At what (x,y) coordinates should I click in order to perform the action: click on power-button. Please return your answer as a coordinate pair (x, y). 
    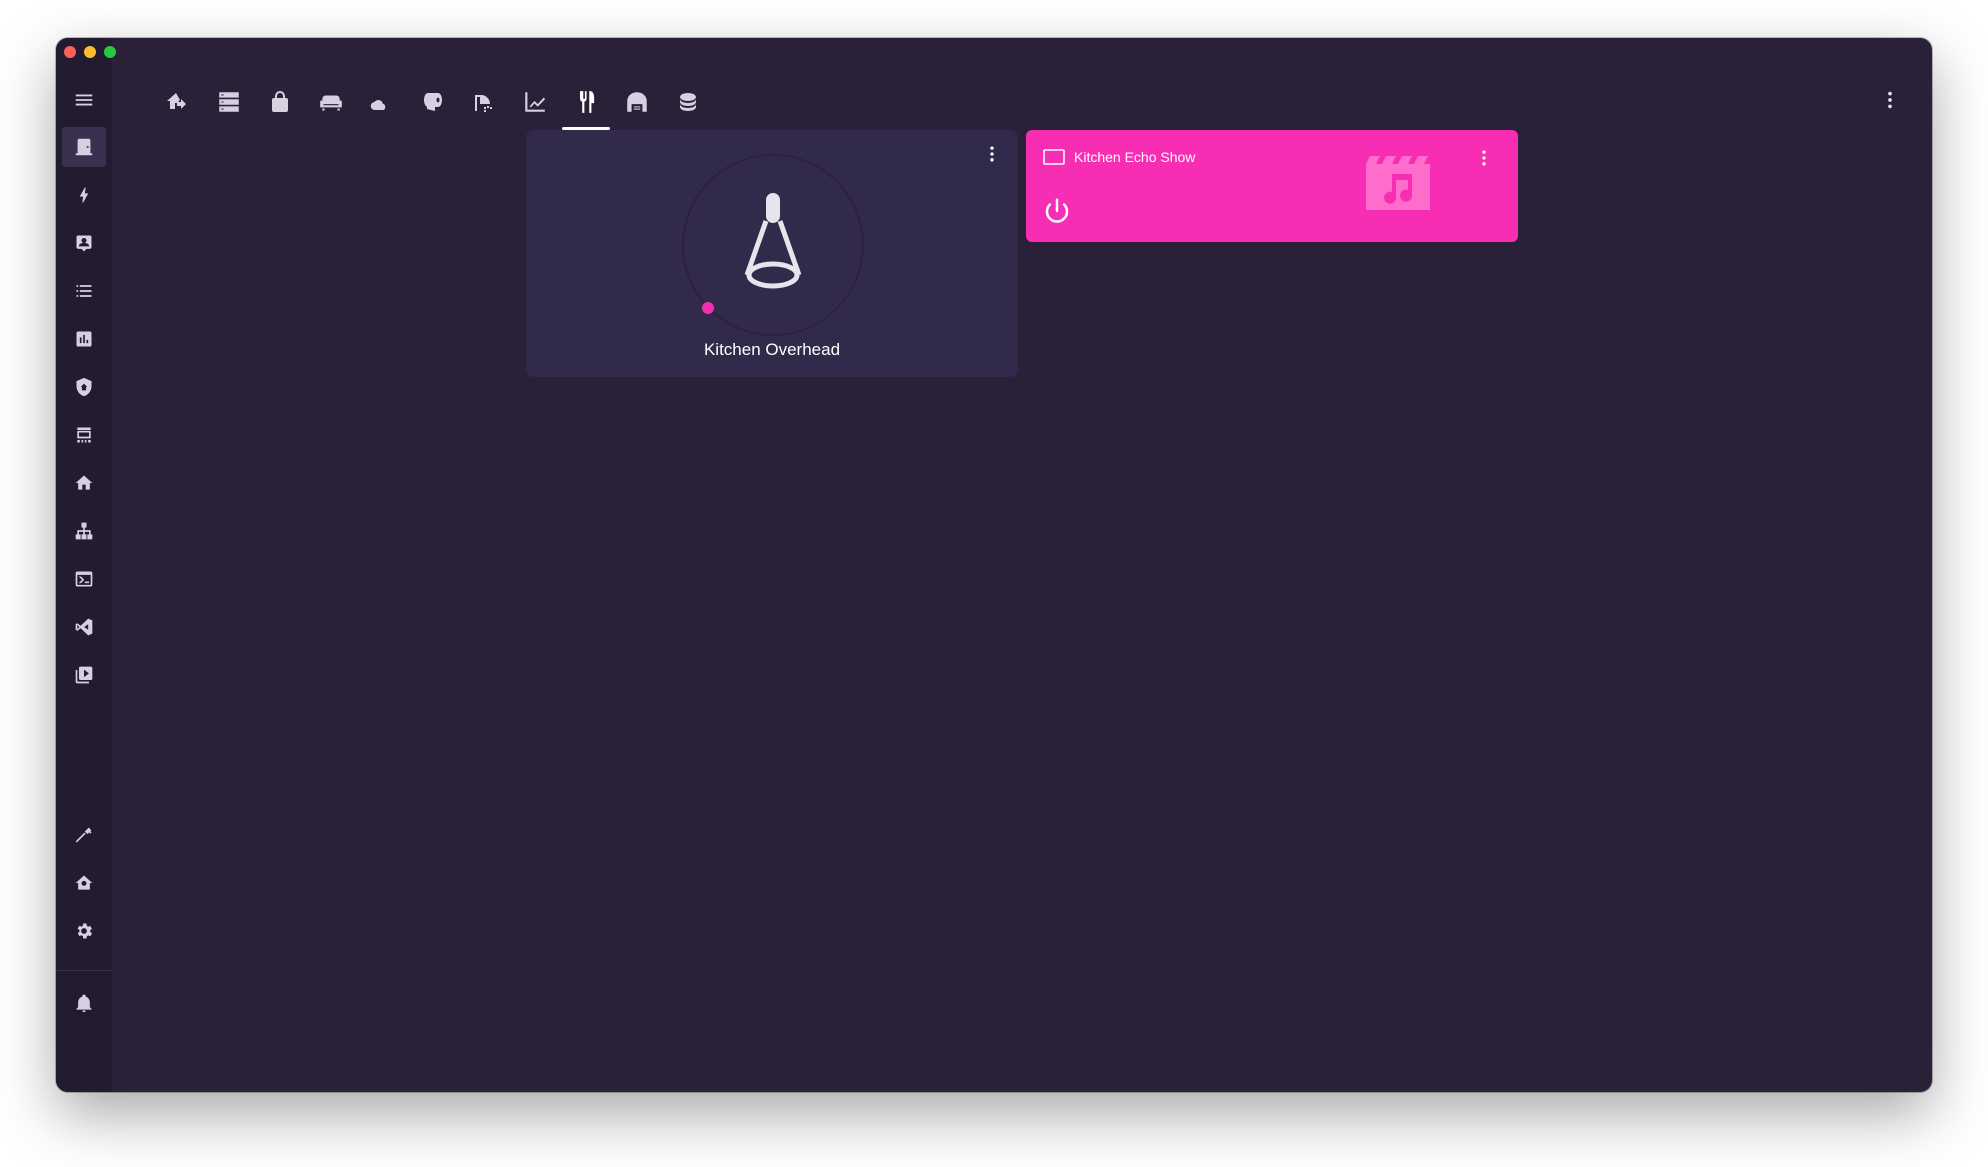
    Looking at the image, I should click on (1057, 213).